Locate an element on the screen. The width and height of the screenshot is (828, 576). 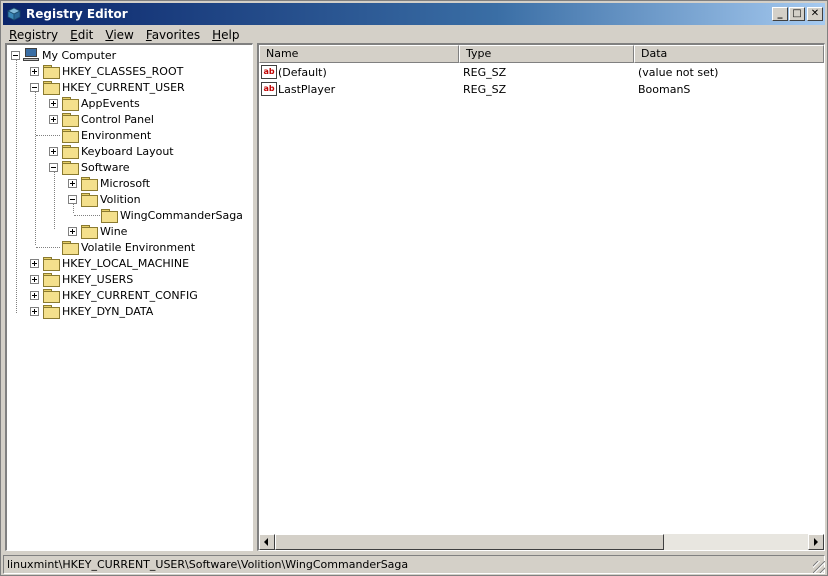
tree-node-appevents: AppEvents is located at coordinates (94, 103).